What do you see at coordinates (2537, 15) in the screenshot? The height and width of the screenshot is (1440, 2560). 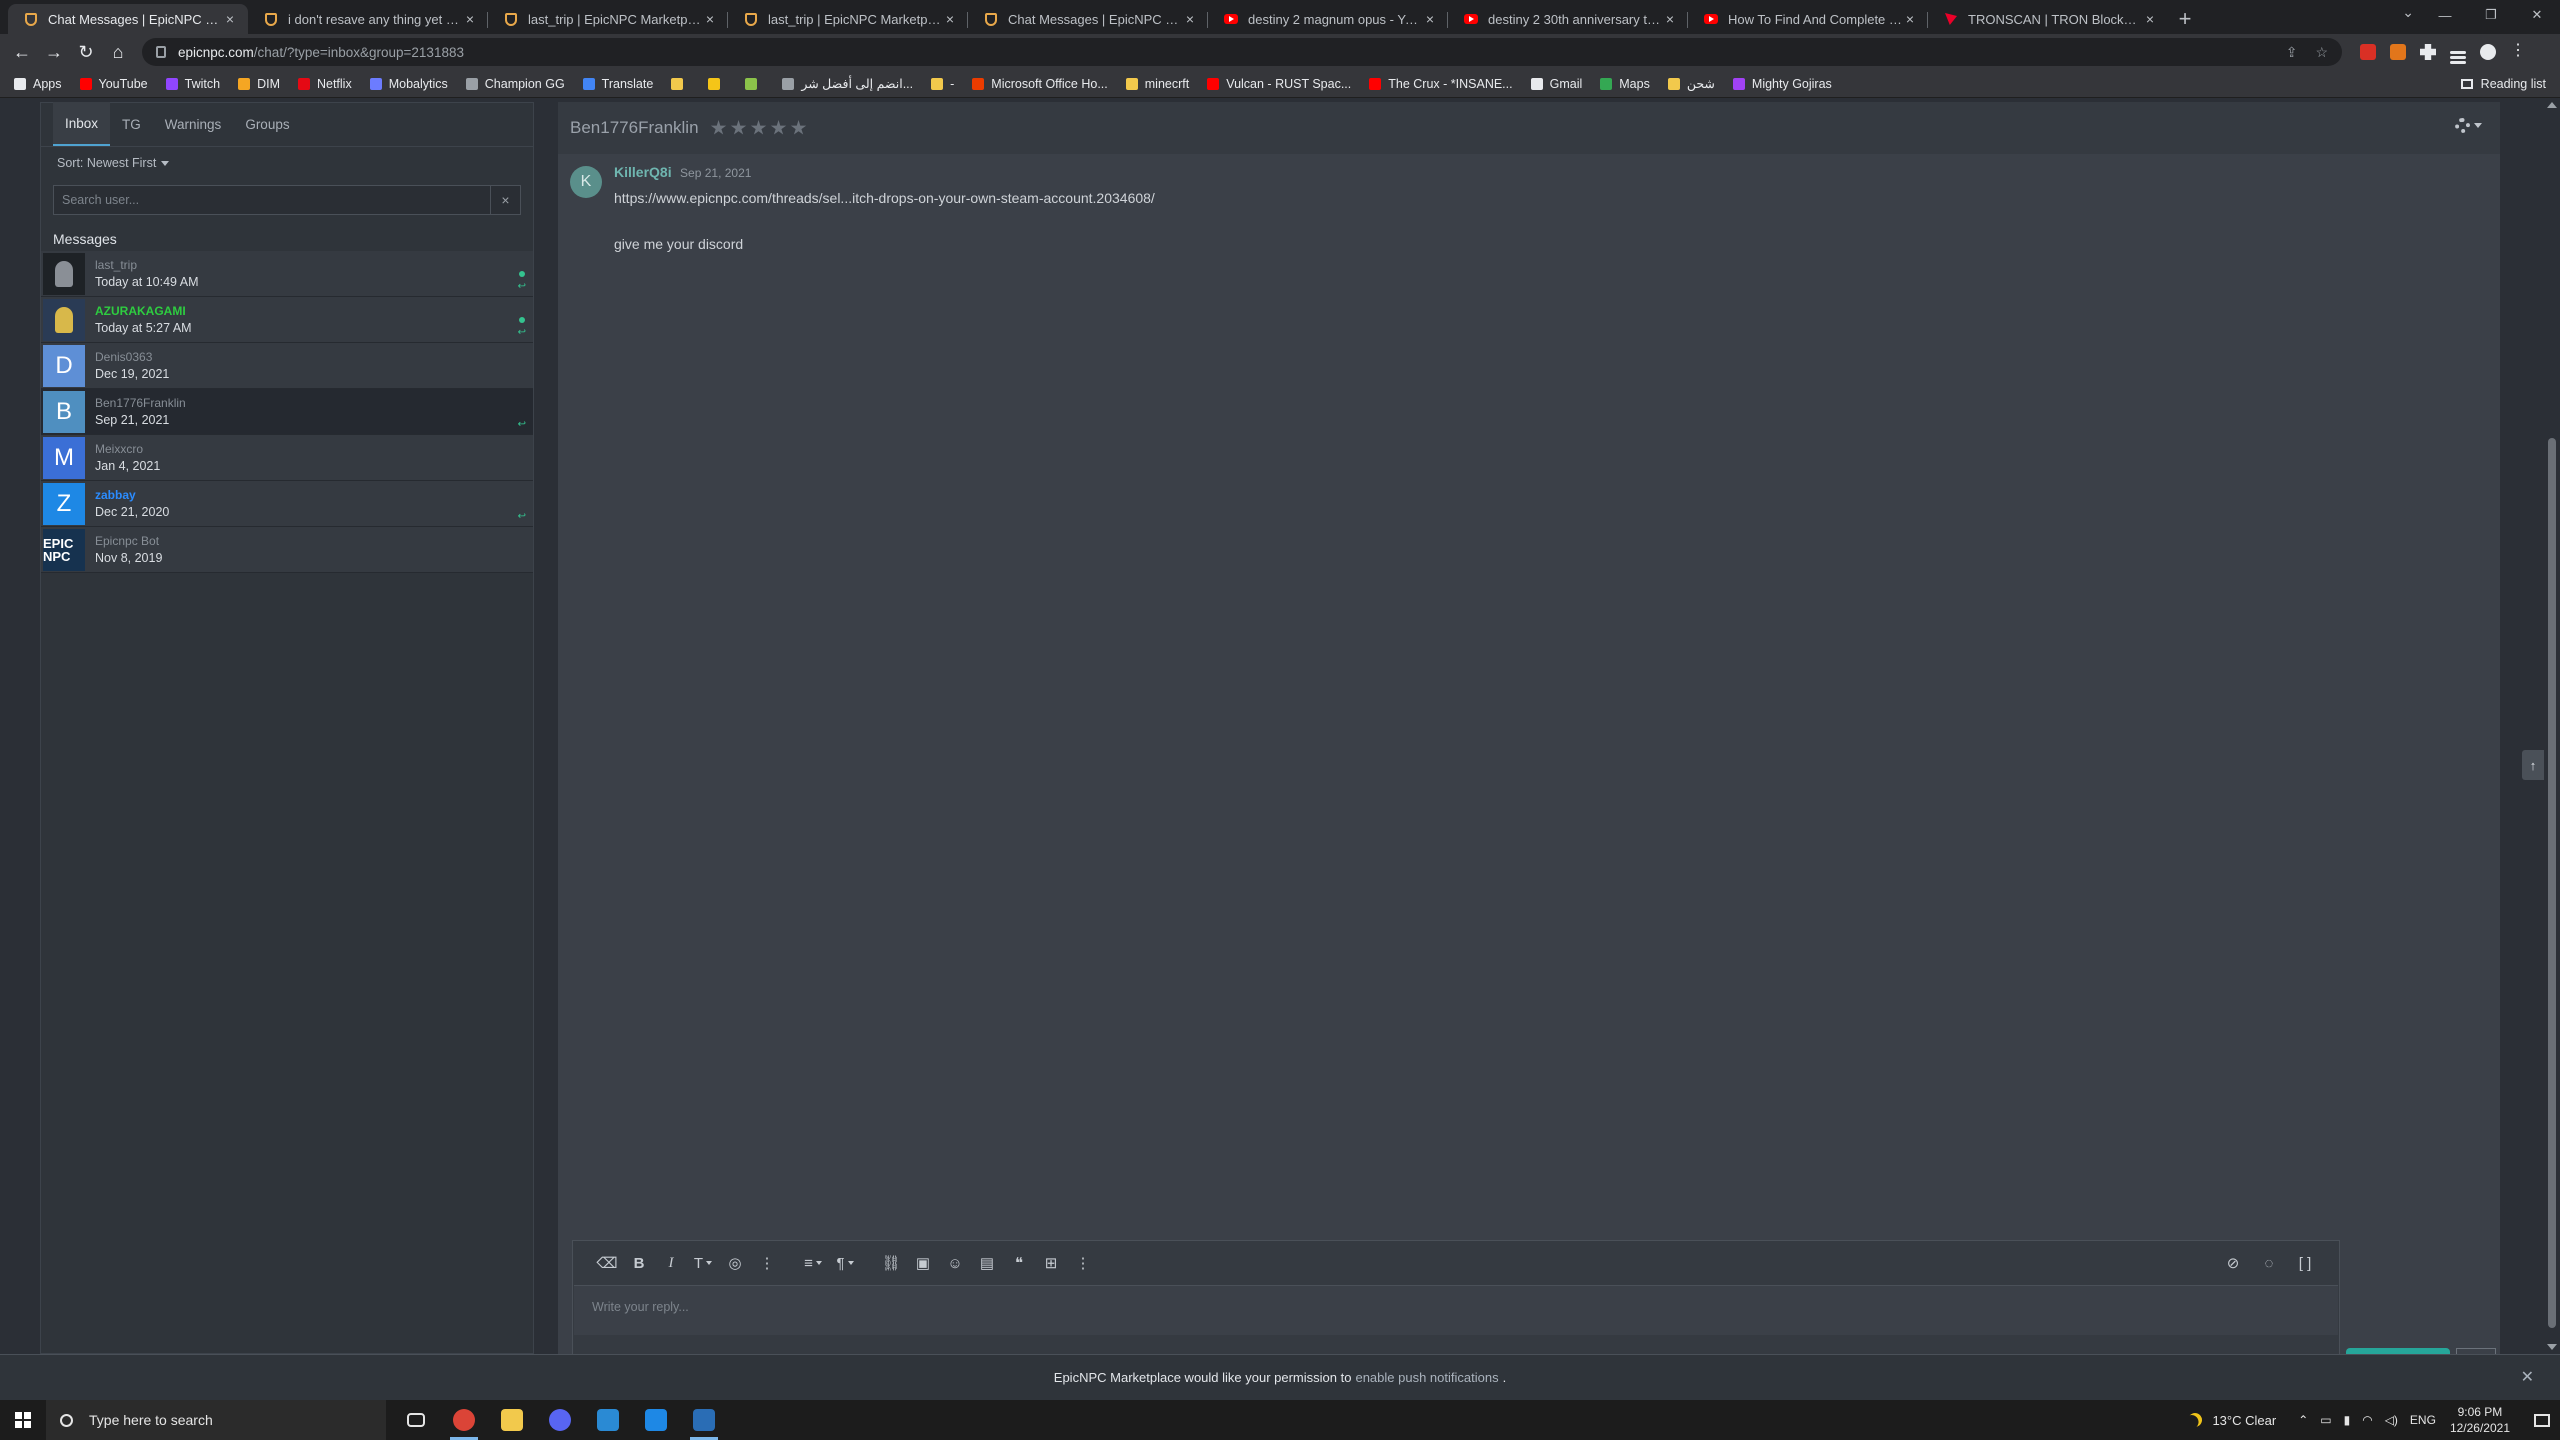 I see `close-window-button: ✕` at bounding box center [2537, 15].